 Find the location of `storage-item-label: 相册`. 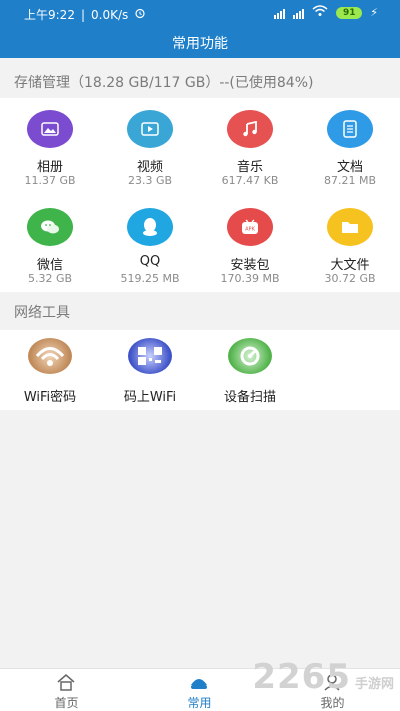

storage-item-label: 相册 is located at coordinates (49, 167).